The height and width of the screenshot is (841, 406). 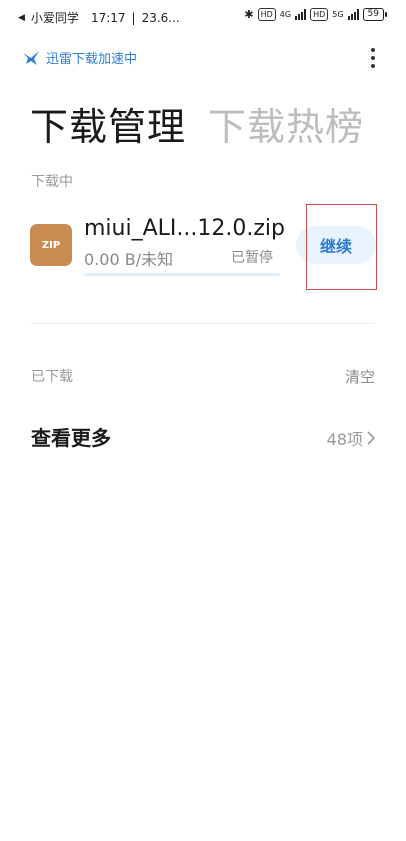 I want to click on zip-file-icon: ZIP, so click(x=51, y=245).